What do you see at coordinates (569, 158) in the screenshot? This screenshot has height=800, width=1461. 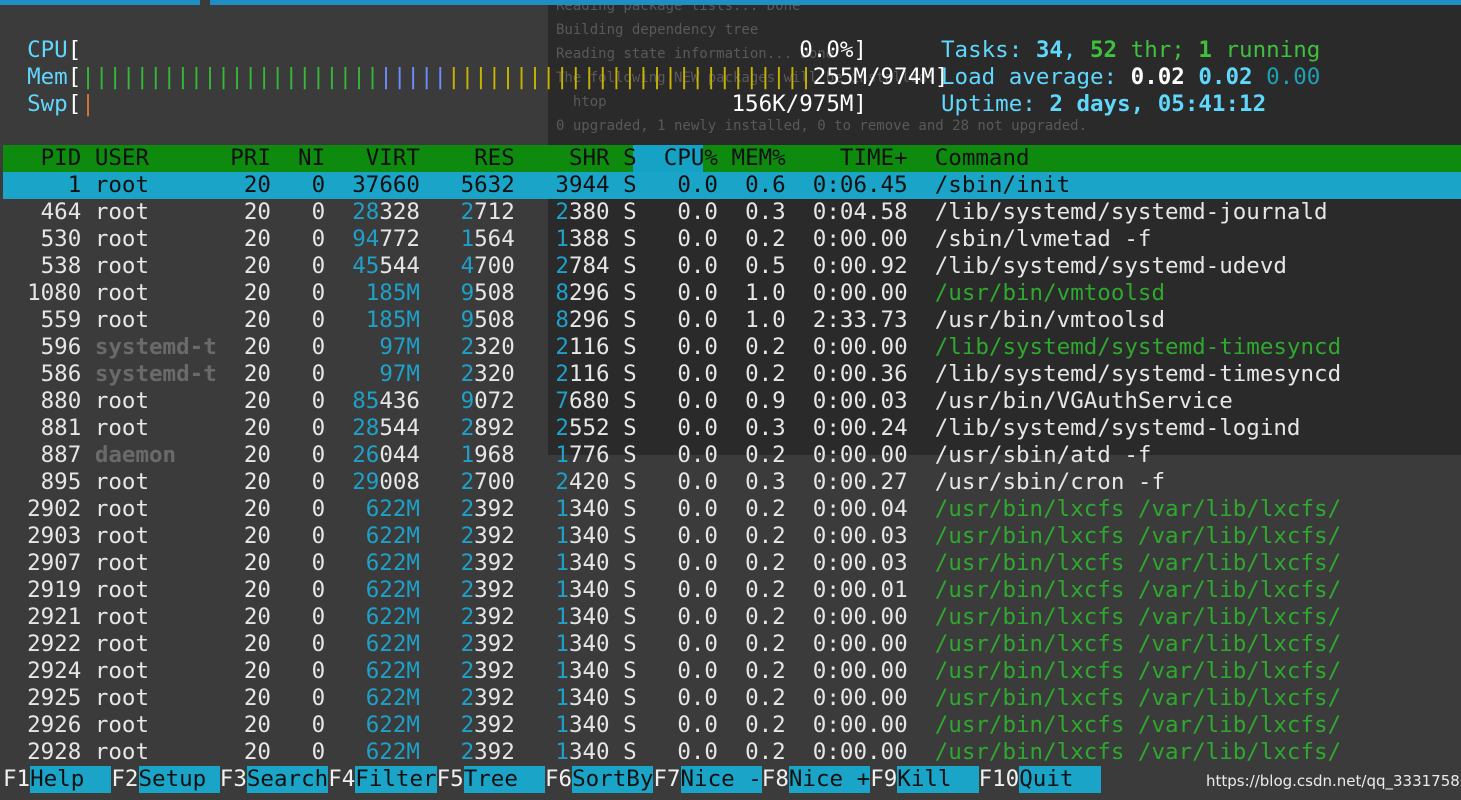 I see `column-header-shr: SHR` at bounding box center [569, 158].